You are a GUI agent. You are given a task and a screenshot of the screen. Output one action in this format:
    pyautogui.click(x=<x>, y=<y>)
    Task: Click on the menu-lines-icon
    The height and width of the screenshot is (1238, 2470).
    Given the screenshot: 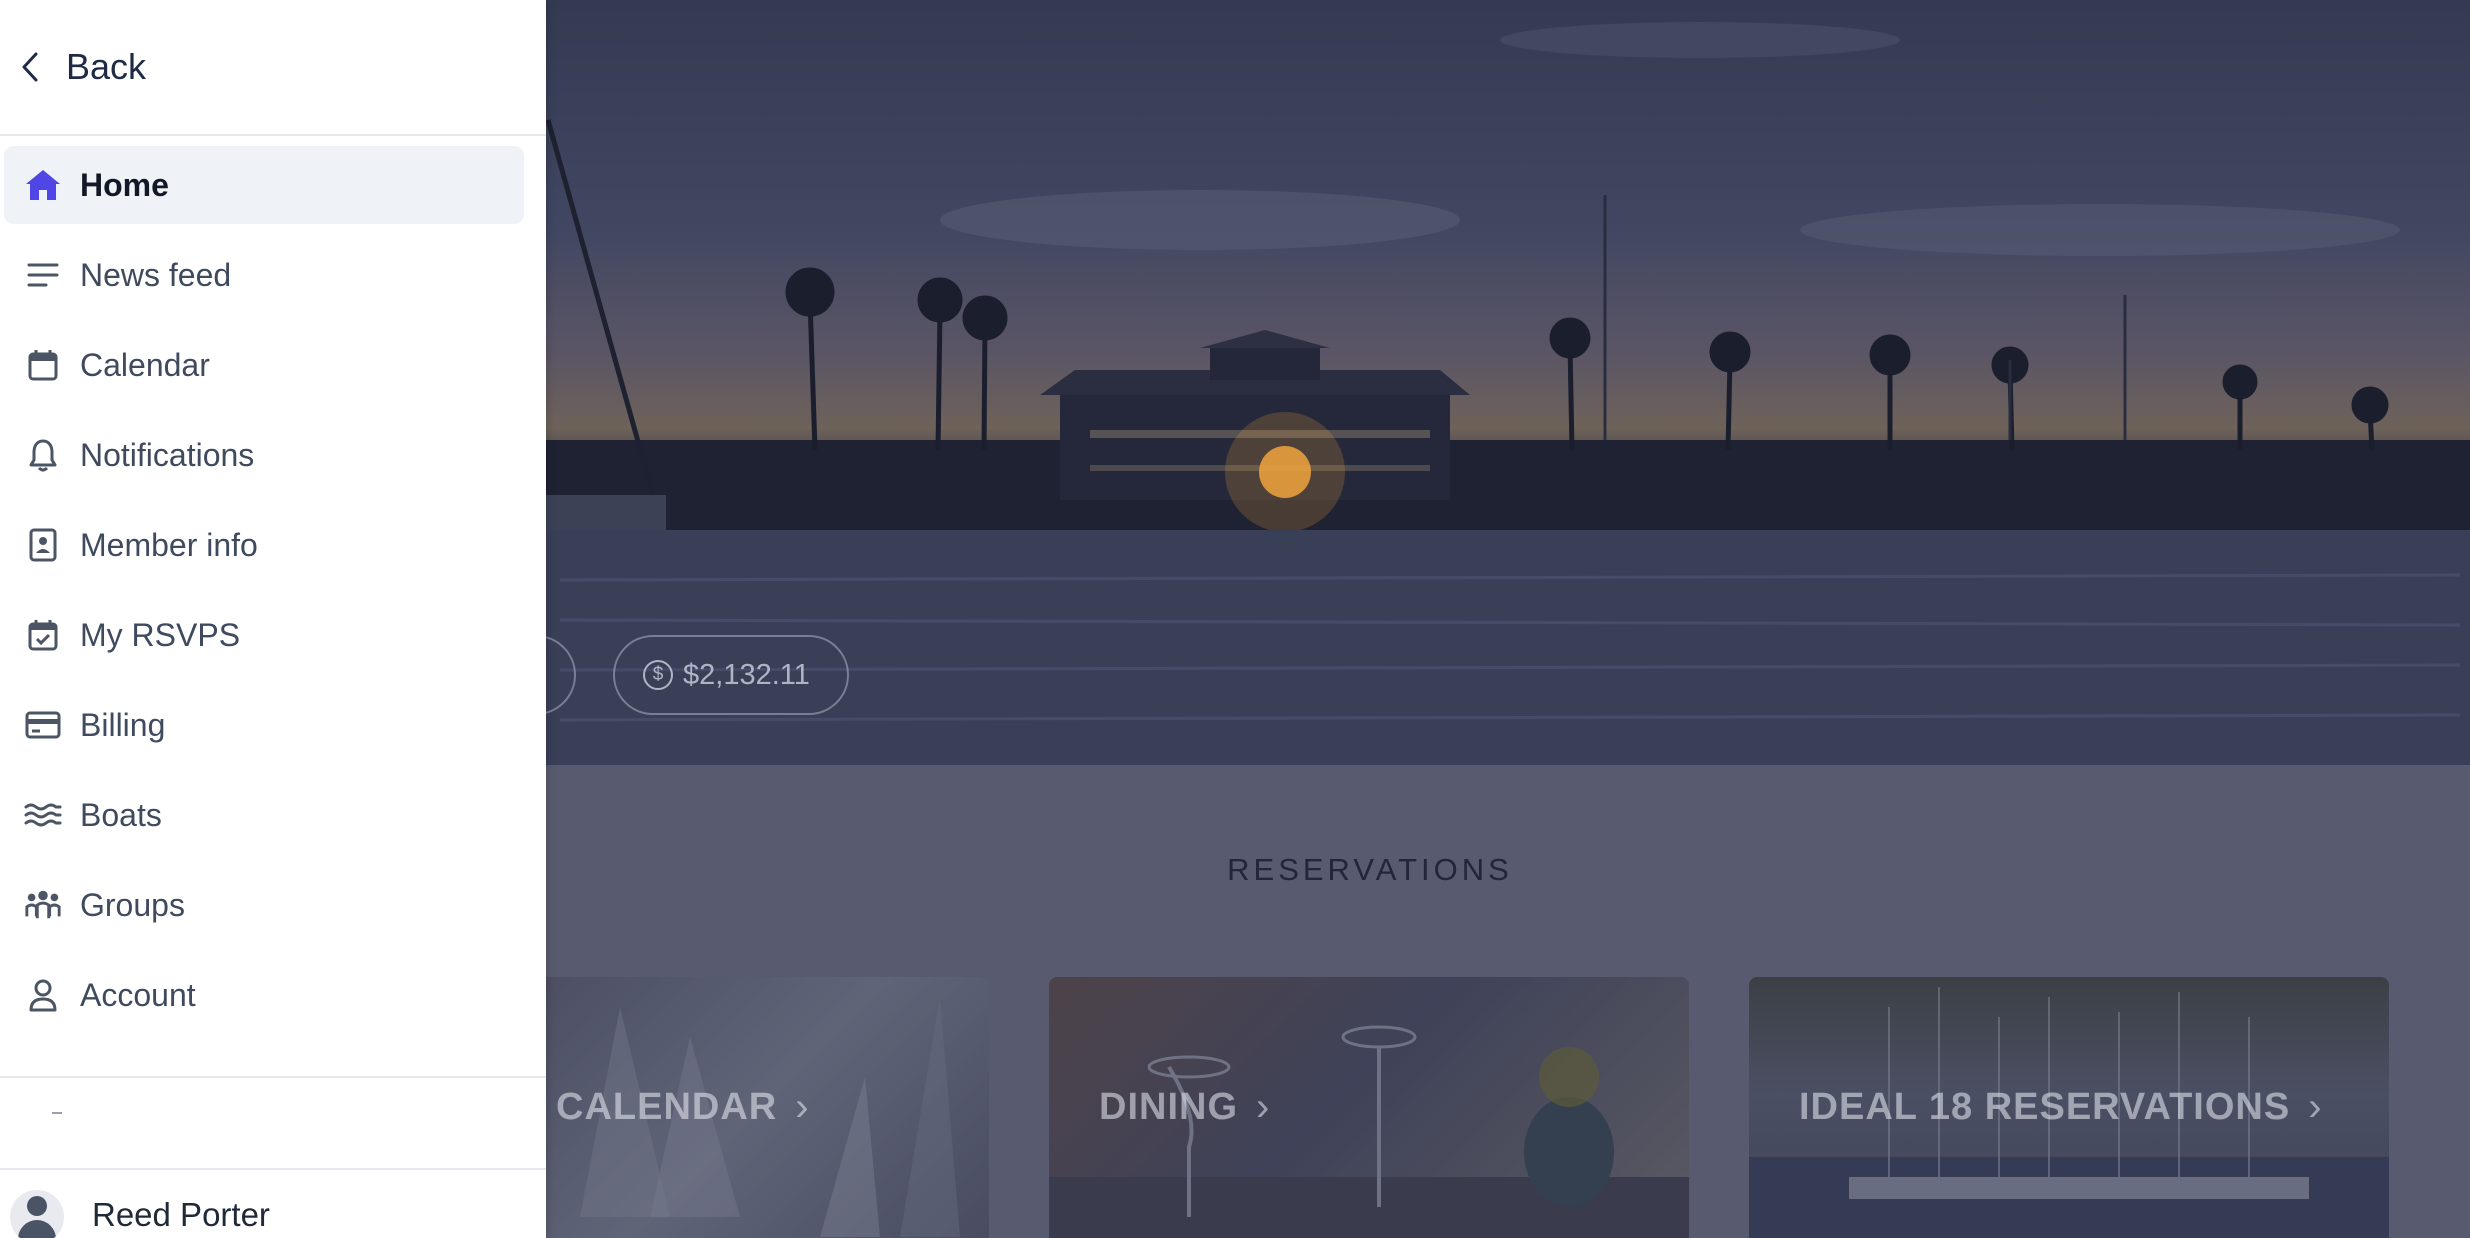 What is the action you would take?
    pyautogui.click(x=43, y=275)
    